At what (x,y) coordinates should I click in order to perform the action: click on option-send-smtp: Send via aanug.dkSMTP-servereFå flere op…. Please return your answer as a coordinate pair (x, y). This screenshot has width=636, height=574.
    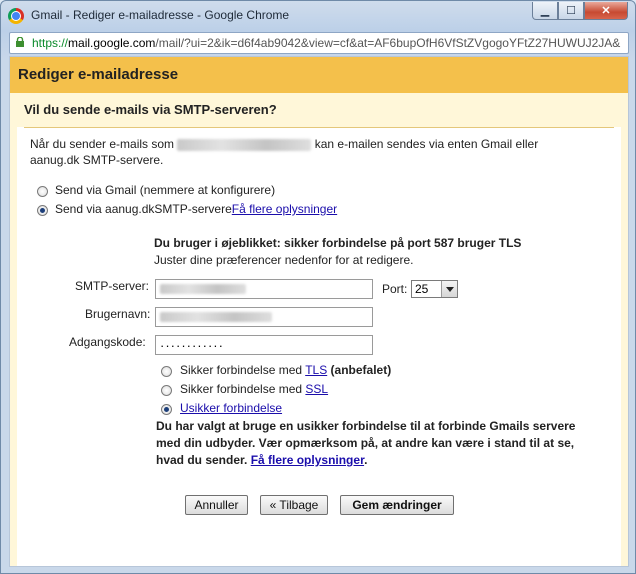
    Looking at the image, I should click on (196, 209).